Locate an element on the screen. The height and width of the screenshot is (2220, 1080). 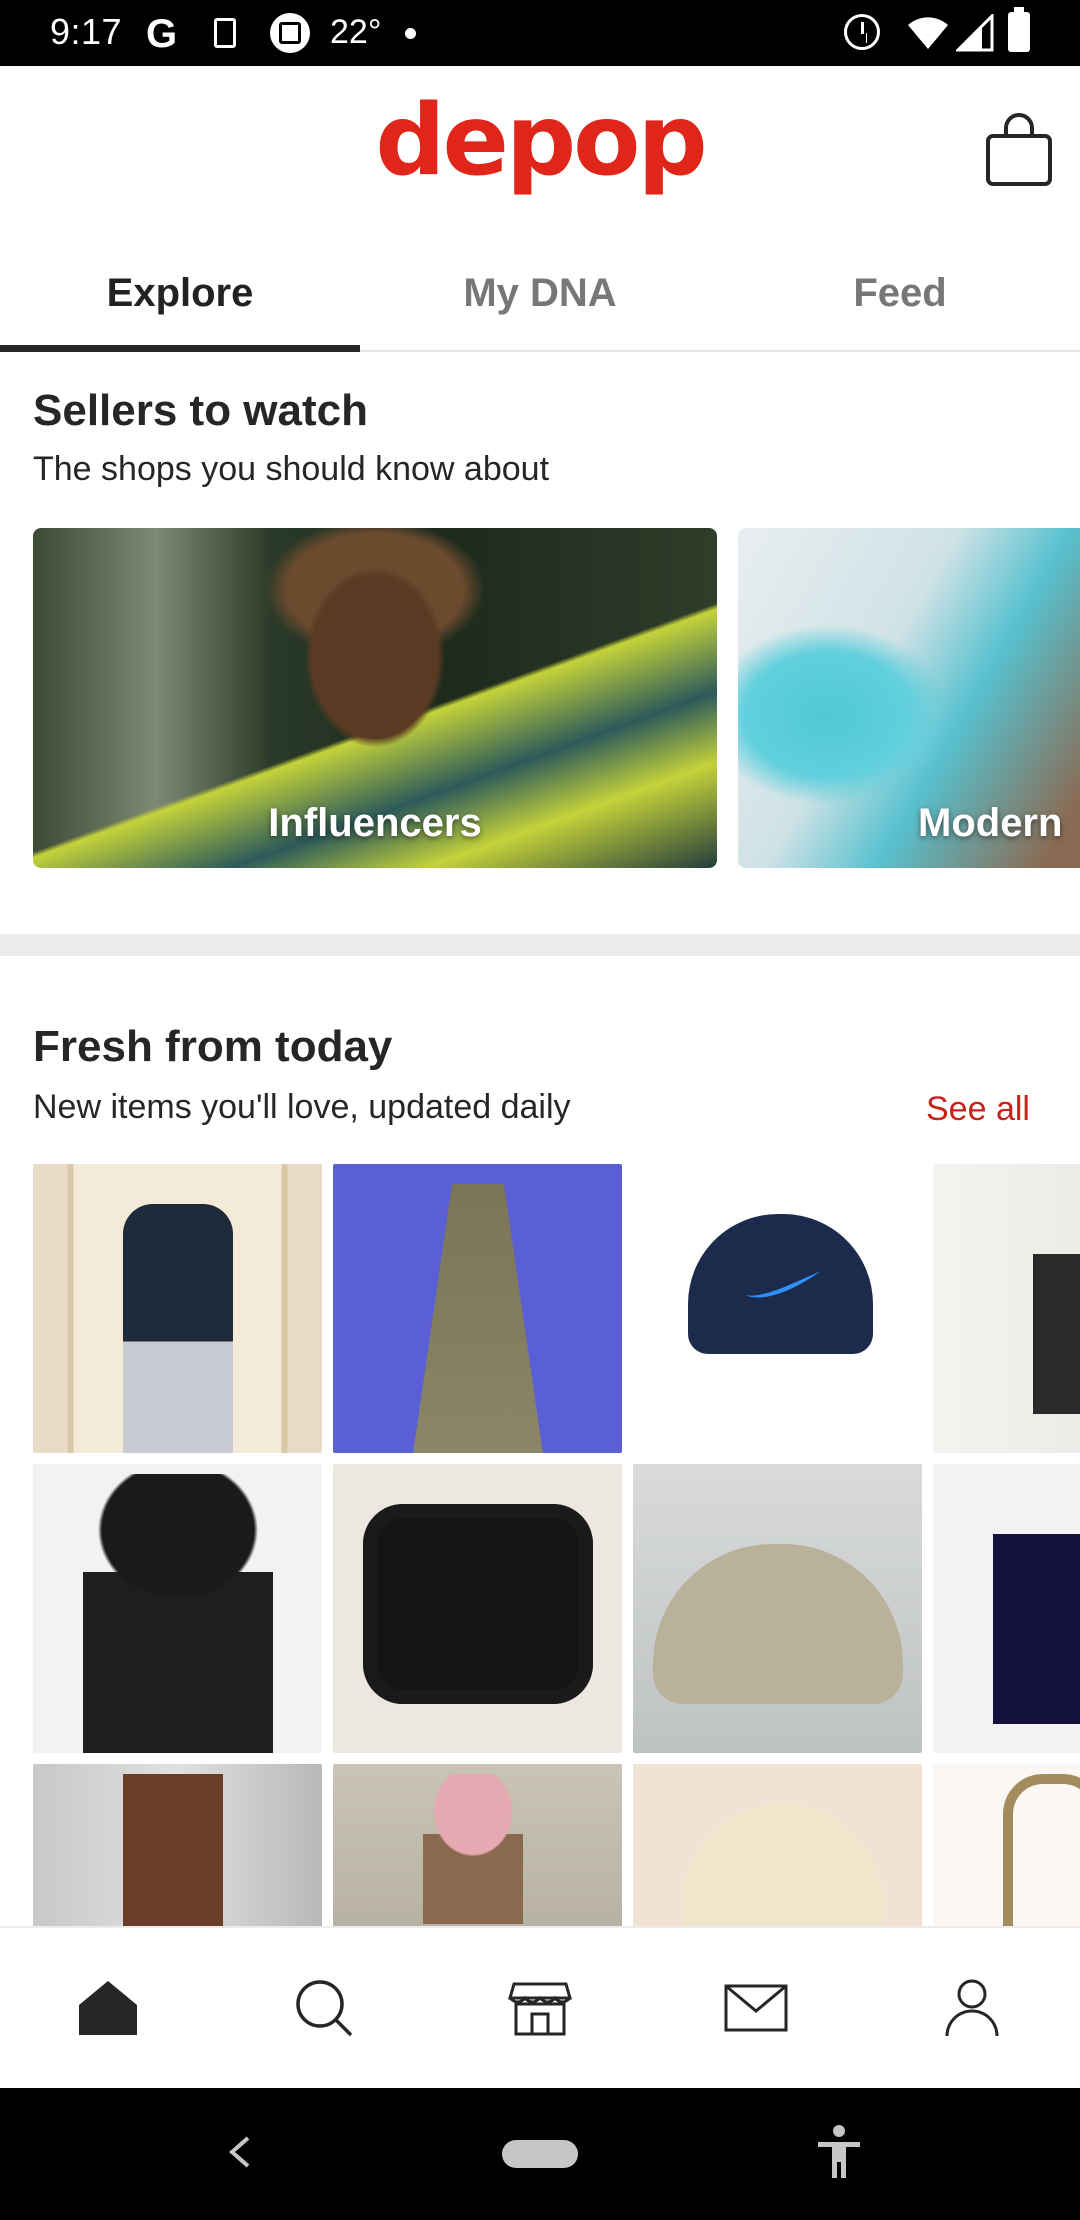
system-navigation-bar is located at coordinates (540, 2154).